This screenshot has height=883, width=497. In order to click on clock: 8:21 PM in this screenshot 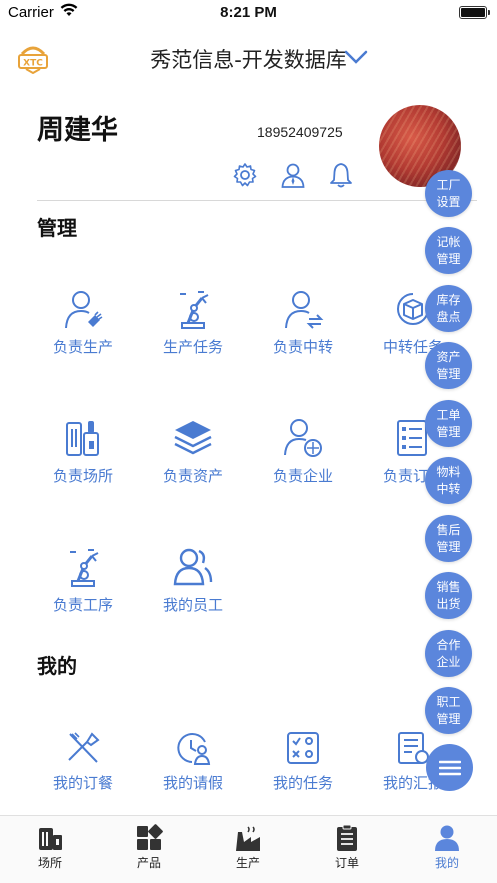, I will do `click(248, 12)`.